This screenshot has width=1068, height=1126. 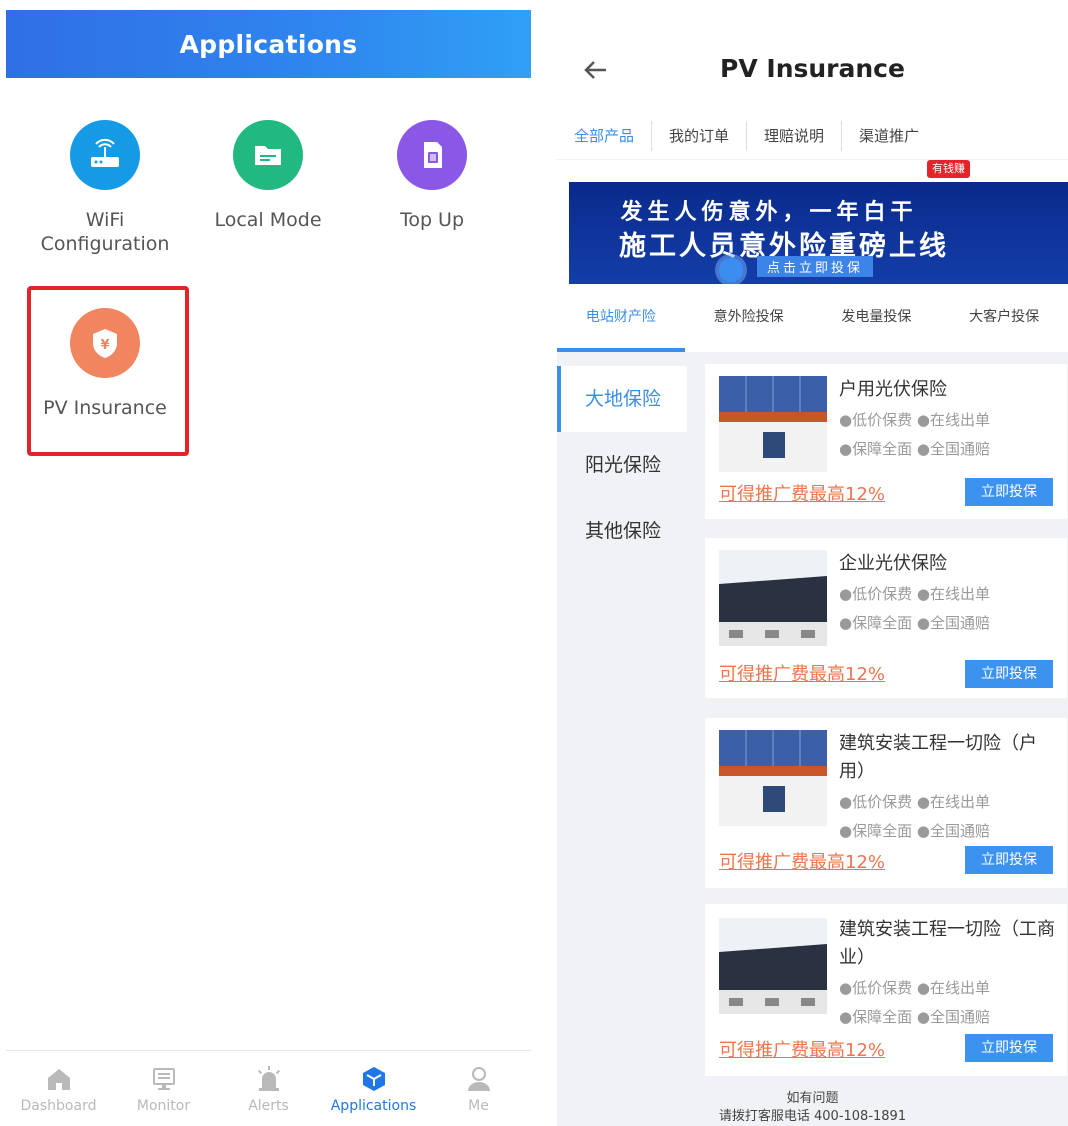 I want to click on user-icon, so click(x=478, y=1078).